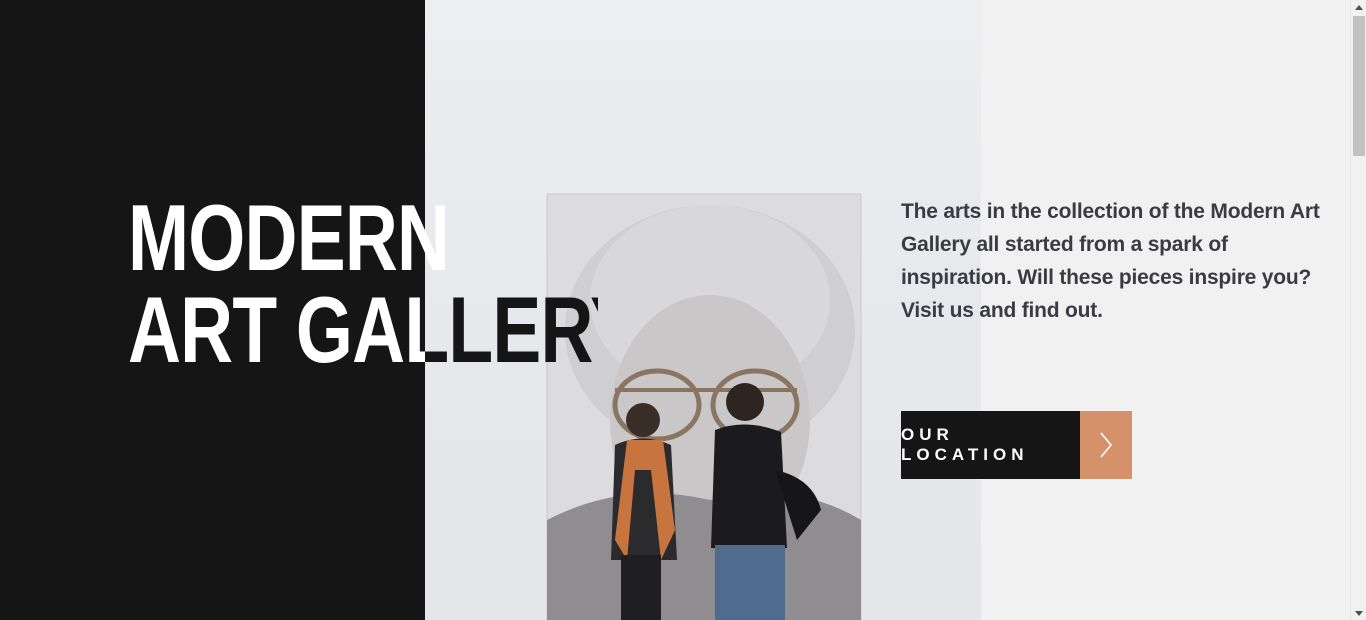  I want to click on page-title: MODERN ART GALLERY ART GALLERY, so click(363, 287).